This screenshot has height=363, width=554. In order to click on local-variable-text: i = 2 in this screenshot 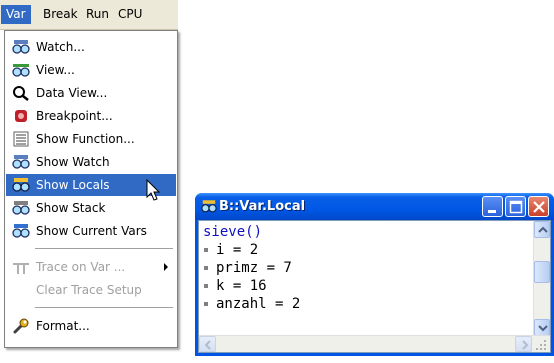, I will do `click(237, 250)`.